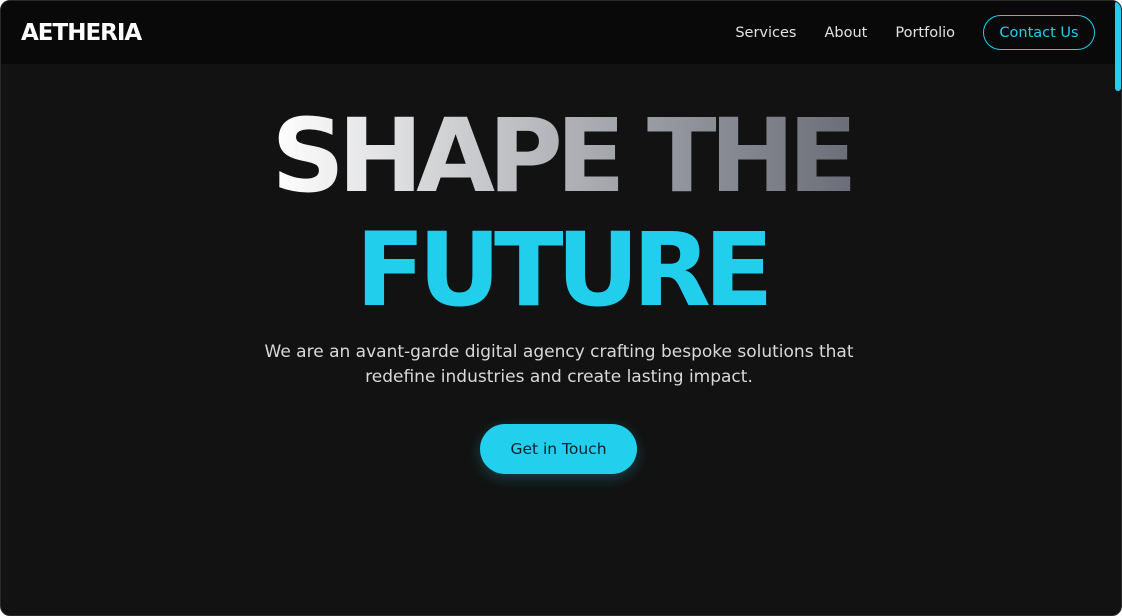  What do you see at coordinates (81, 33) in the screenshot?
I see `logo: AETHERIA` at bounding box center [81, 33].